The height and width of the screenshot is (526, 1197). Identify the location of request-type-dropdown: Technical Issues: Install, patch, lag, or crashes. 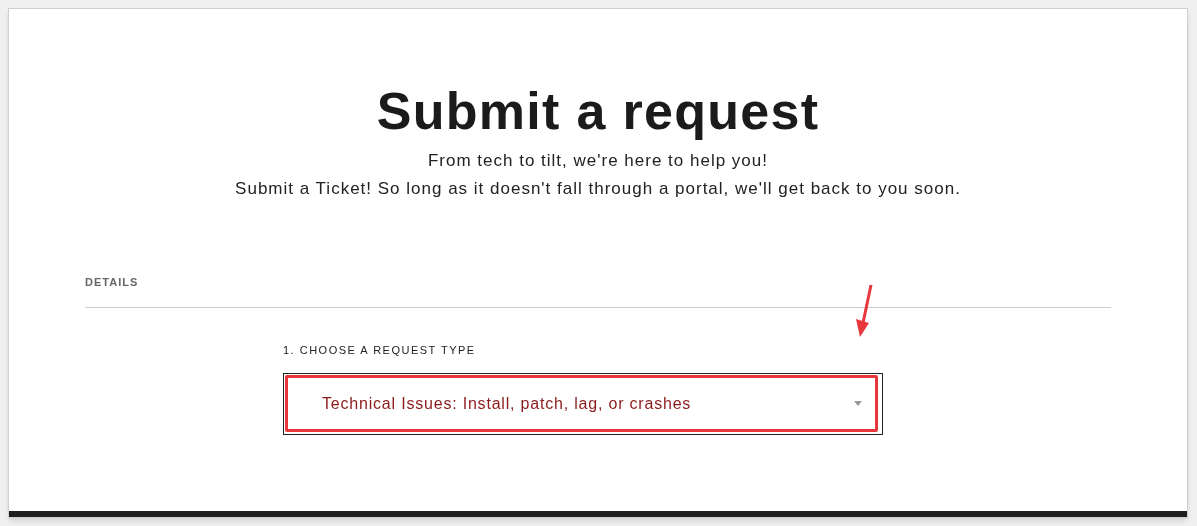
(583, 403).